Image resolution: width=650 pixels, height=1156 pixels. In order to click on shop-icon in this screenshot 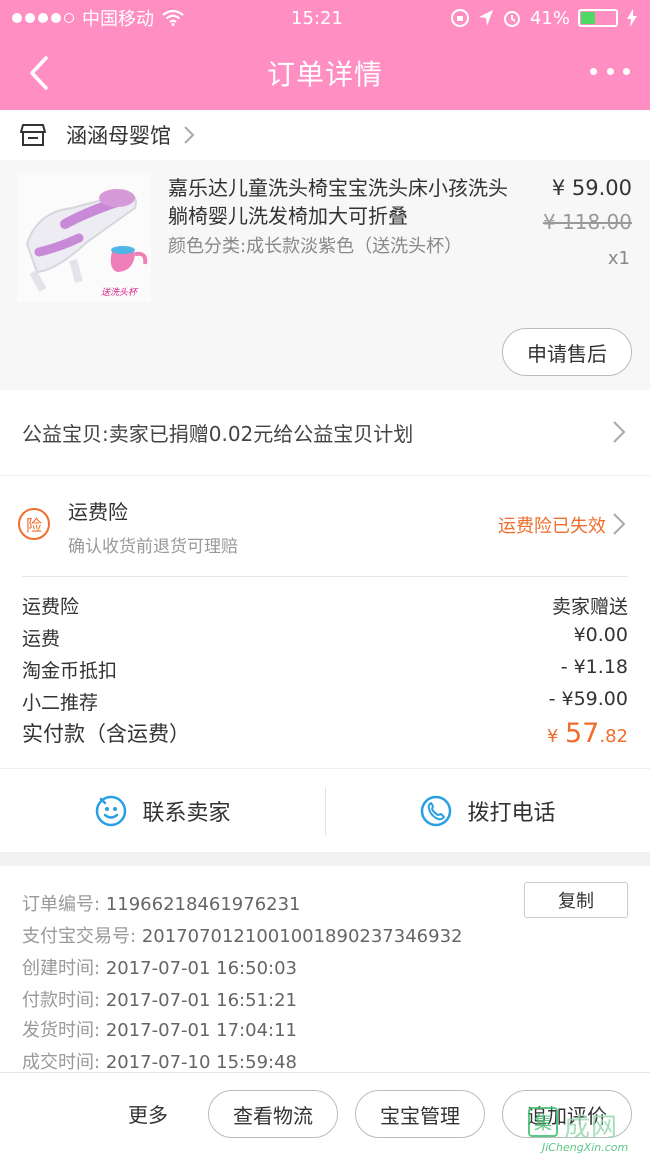, I will do `click(33, 135)`.